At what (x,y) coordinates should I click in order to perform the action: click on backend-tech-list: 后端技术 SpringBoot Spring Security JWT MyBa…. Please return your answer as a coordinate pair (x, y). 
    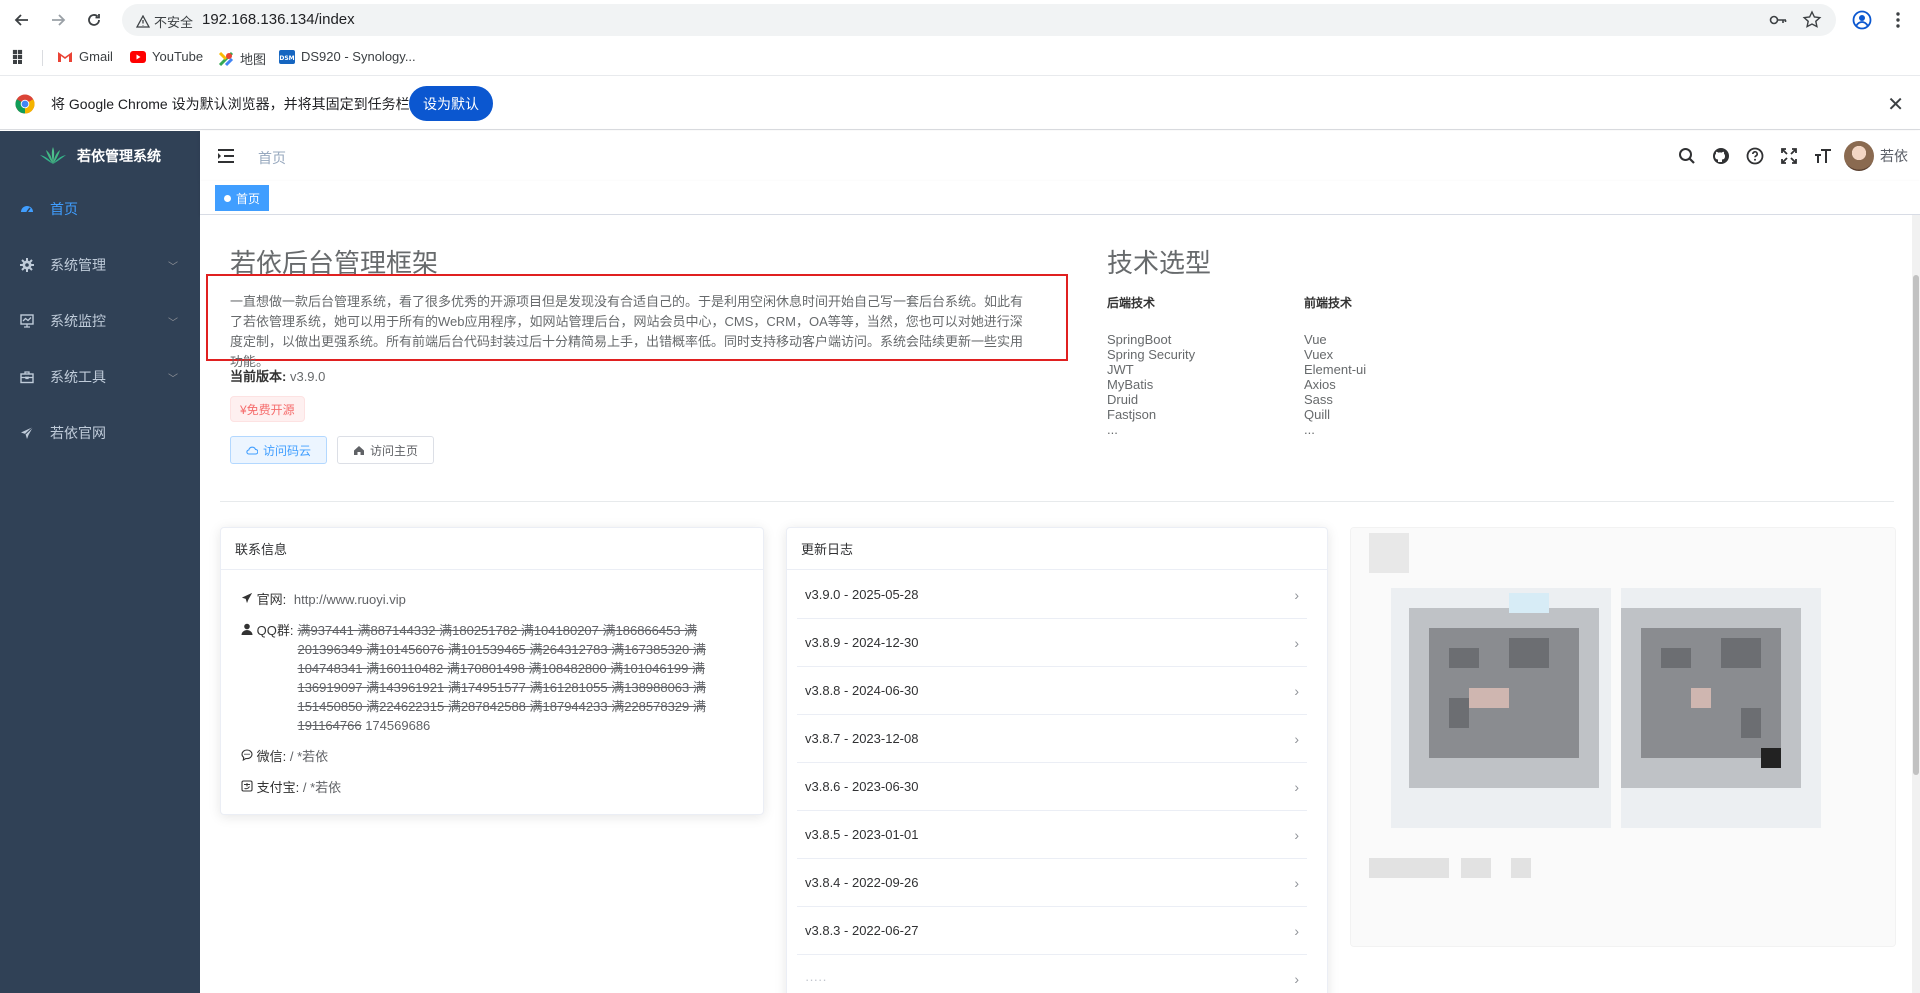
    Looking at the image, I should click on (1151, 365).